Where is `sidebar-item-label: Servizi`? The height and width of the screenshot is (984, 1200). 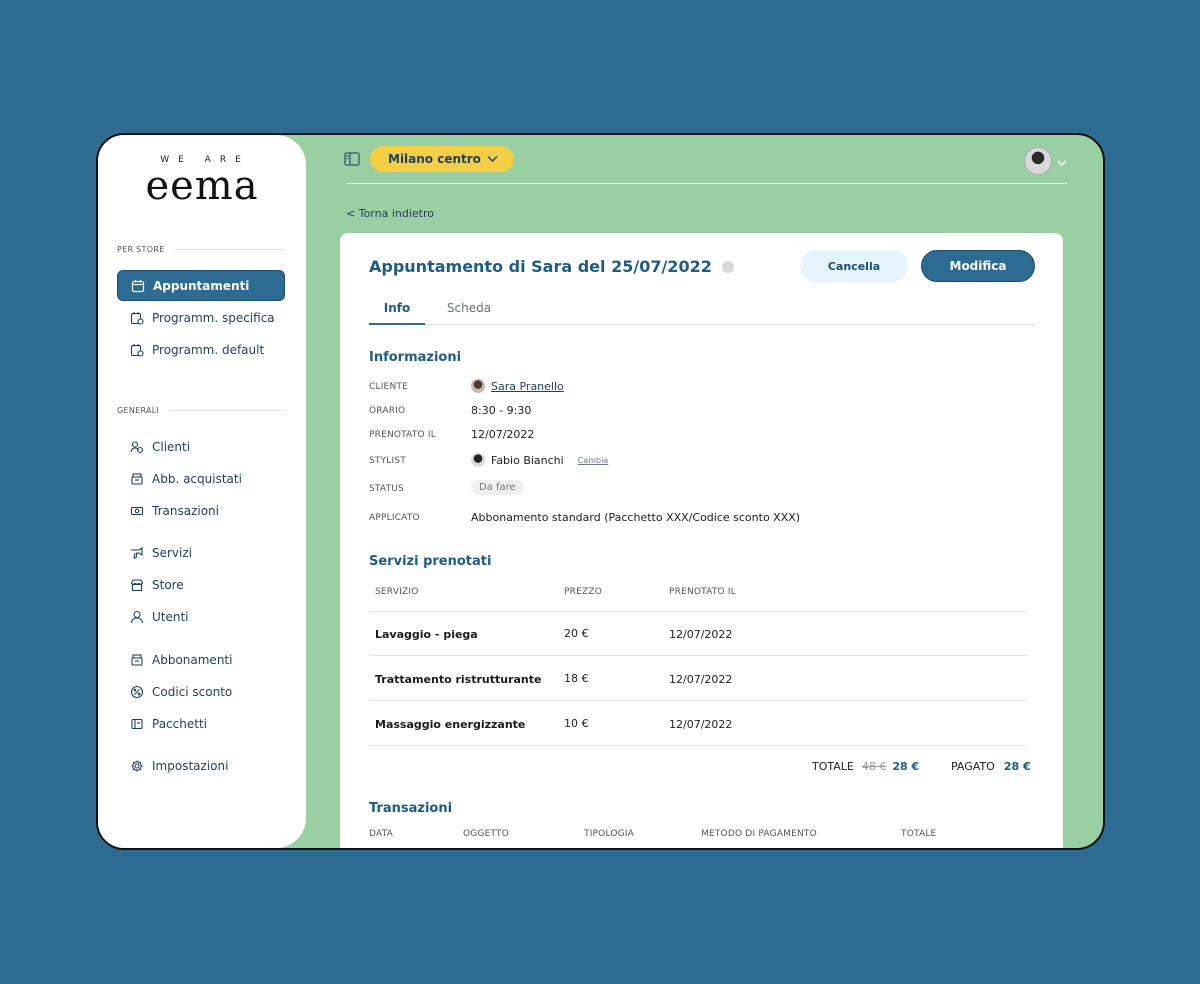
sidebar-item-label: Servizi is located at coordinates (172, 552).